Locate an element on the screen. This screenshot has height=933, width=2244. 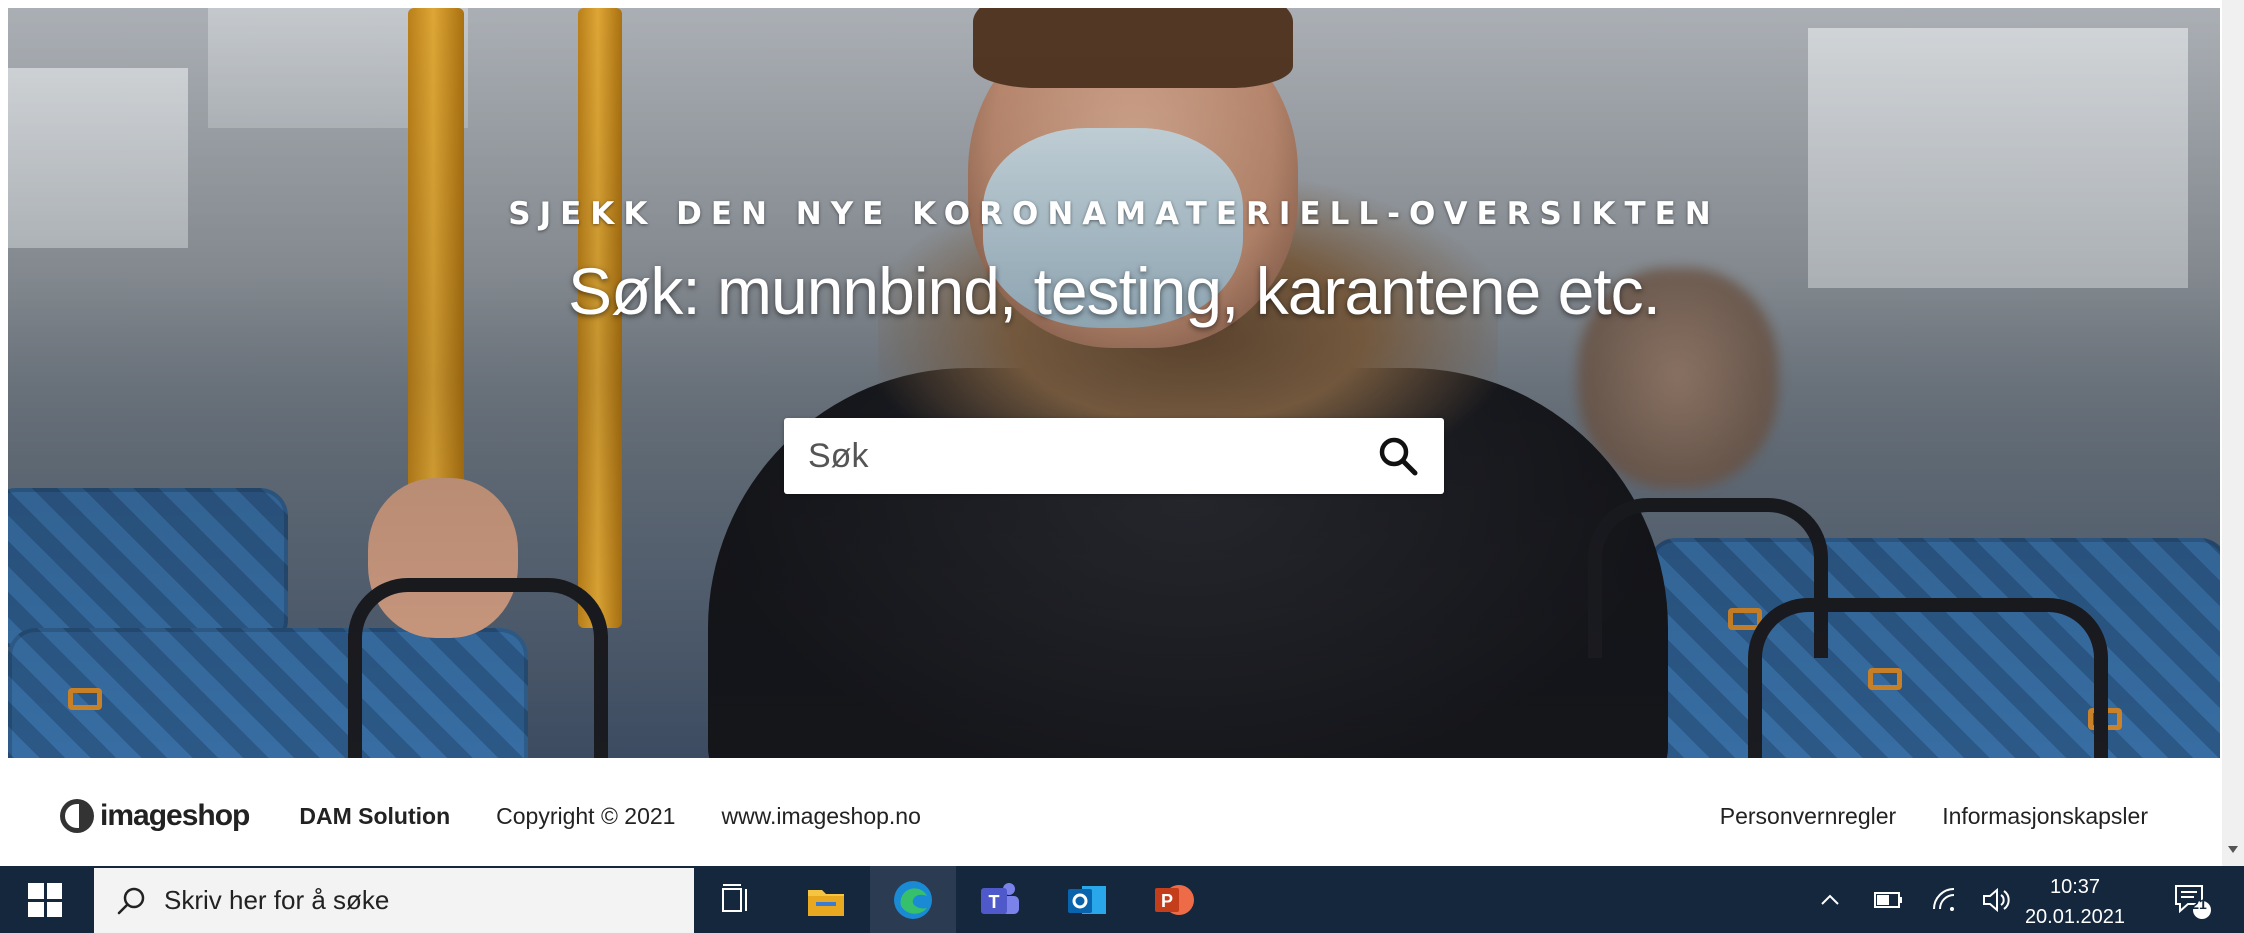
footer-product: DAM Solution is located at coordinates (375, 815).